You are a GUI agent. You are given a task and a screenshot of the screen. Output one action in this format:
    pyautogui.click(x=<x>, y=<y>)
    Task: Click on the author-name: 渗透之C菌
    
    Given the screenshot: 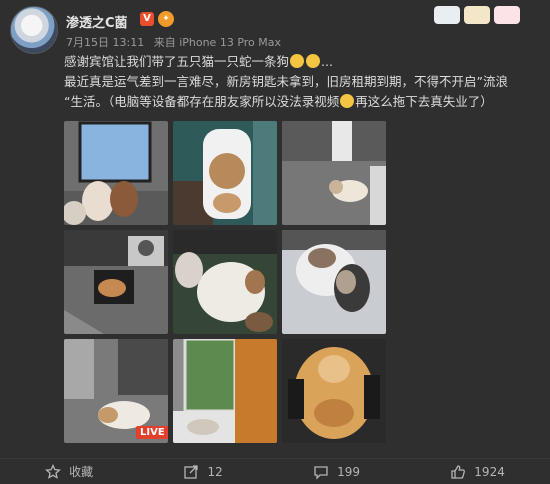 What is the action you would take?
    pyautogui.click(x=97, y=21)
    